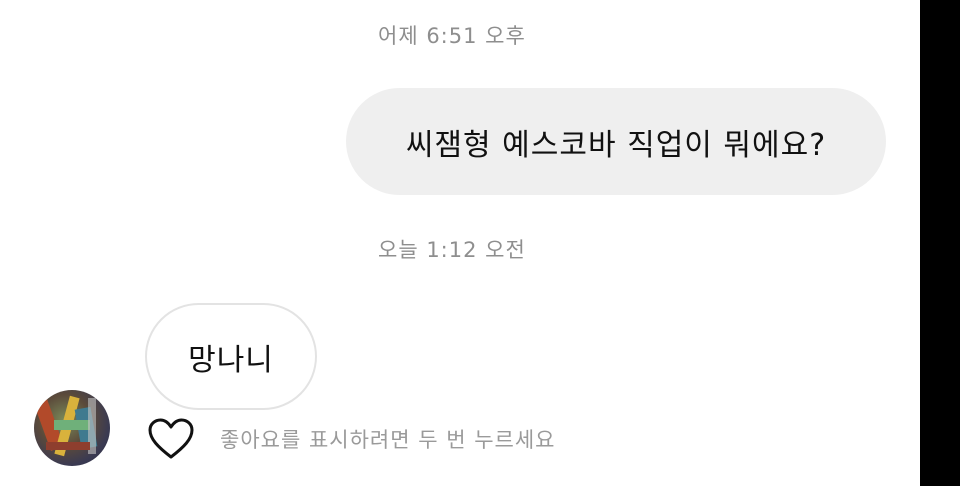 The width and height of the screenshot is (960, 486). Describe the element at coordinates (452, 250) in the screenshot. I see `message-timestamp: 오늘 1:12 오전` at that location.